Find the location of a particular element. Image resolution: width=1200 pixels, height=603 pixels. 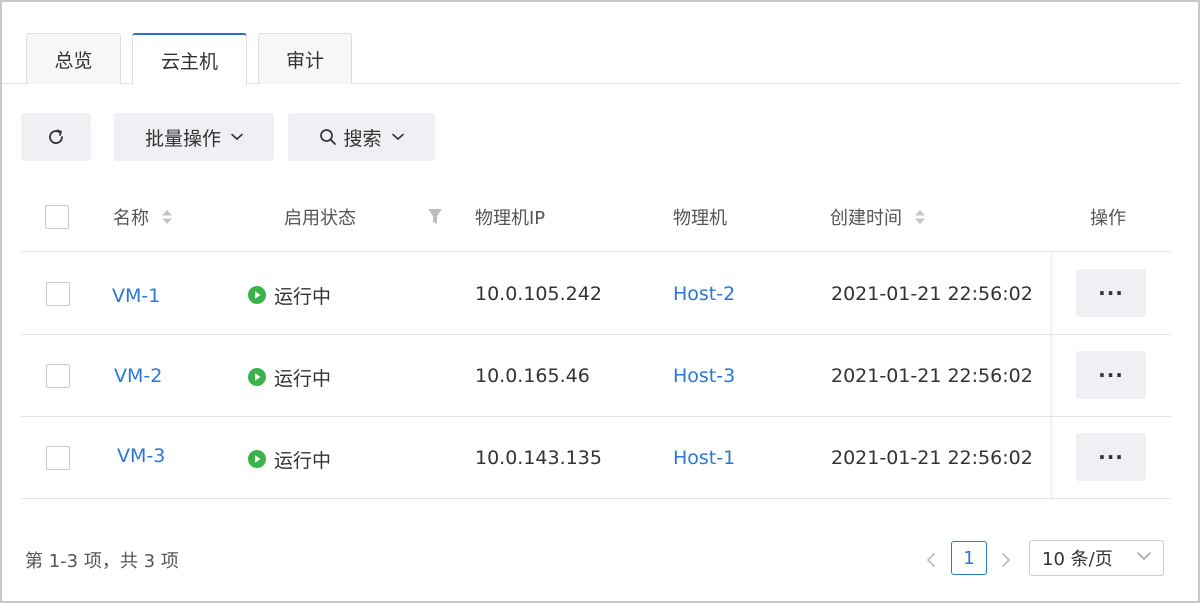

column-header-actions: 操作 is located at coordinates (1108, 217).